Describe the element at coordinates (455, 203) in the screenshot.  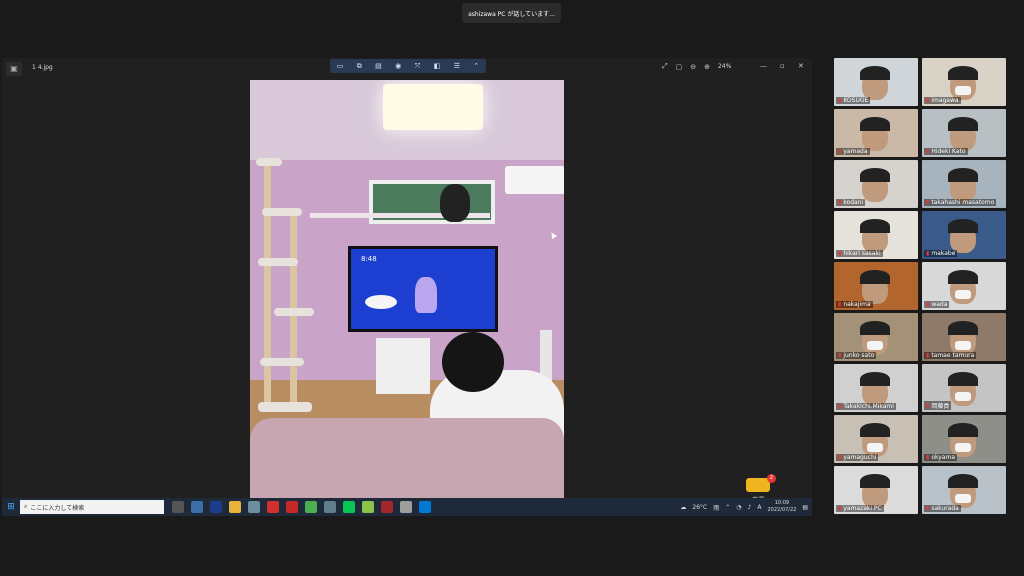
I see `cat` at that location.